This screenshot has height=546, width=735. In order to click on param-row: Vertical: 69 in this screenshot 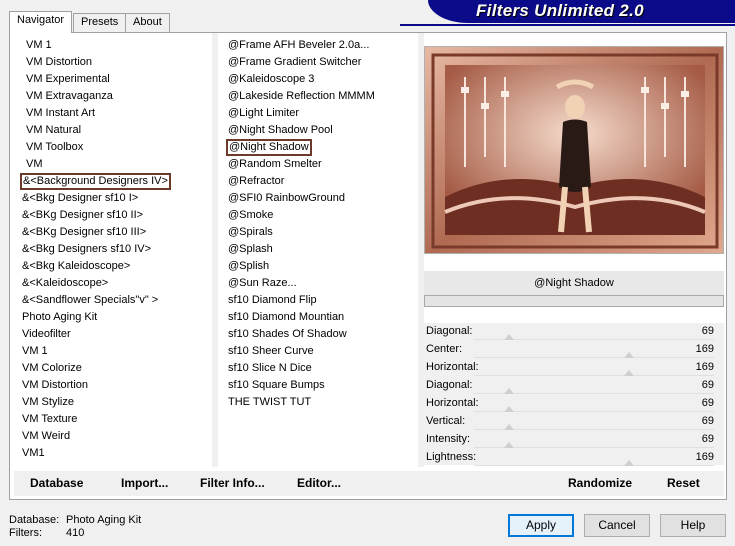, I will do `click(574, 422)`.